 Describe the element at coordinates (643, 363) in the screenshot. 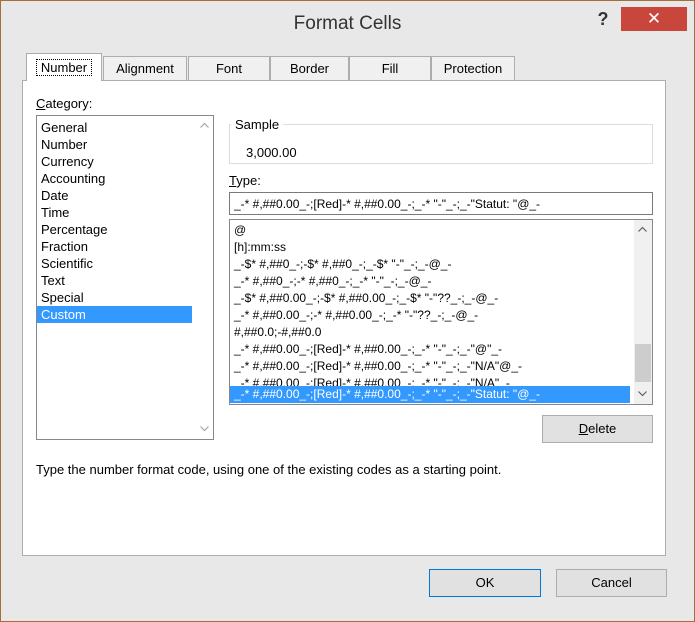

I see `format-list-scroll-thumb` at that location.